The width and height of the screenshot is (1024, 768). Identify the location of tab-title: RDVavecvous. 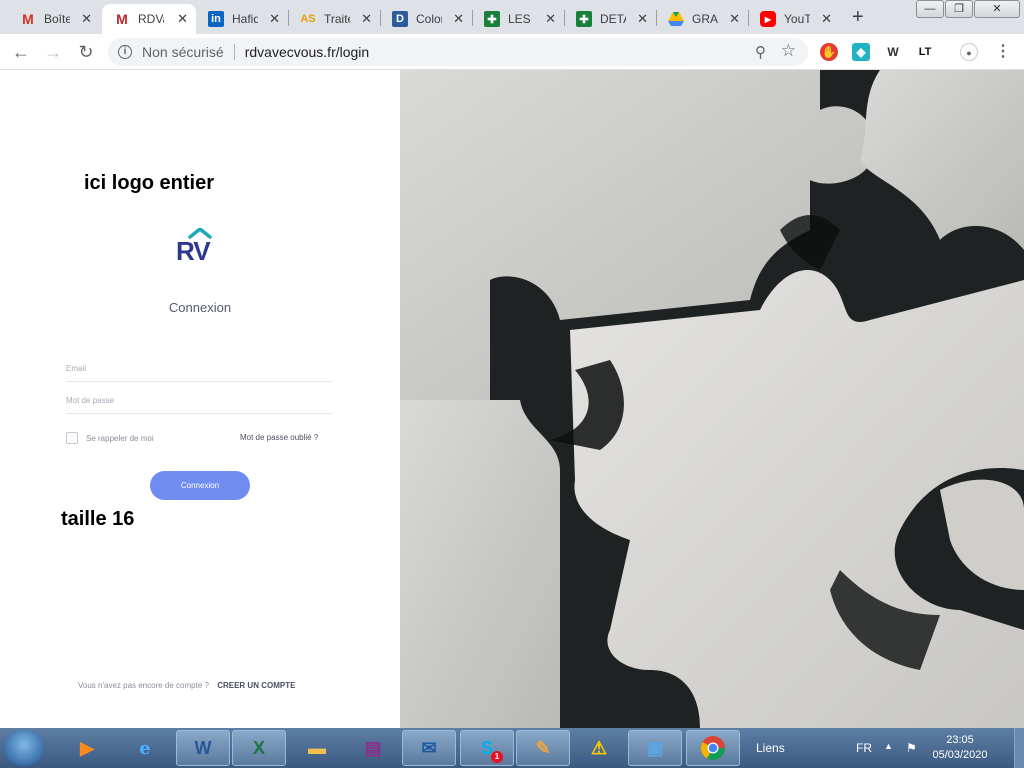
(151, 19).